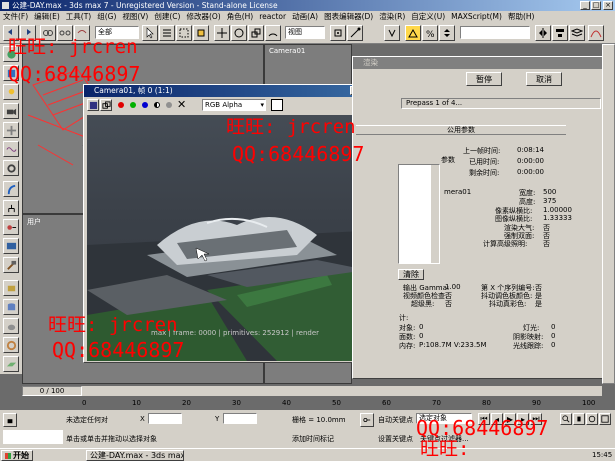  What do you see at coordinates (11, 288) in the screenshot?
I see `extra-tool-1-button` at bounding box center [11, 288].